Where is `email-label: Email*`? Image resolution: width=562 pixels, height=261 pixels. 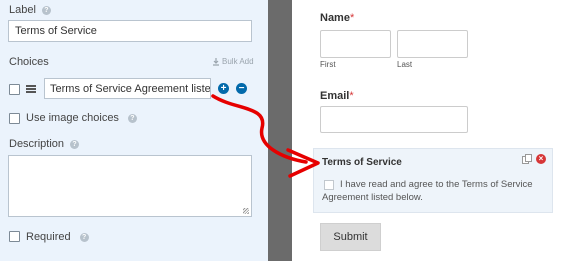
email-label: Email* is located at coordinates (337, 96).